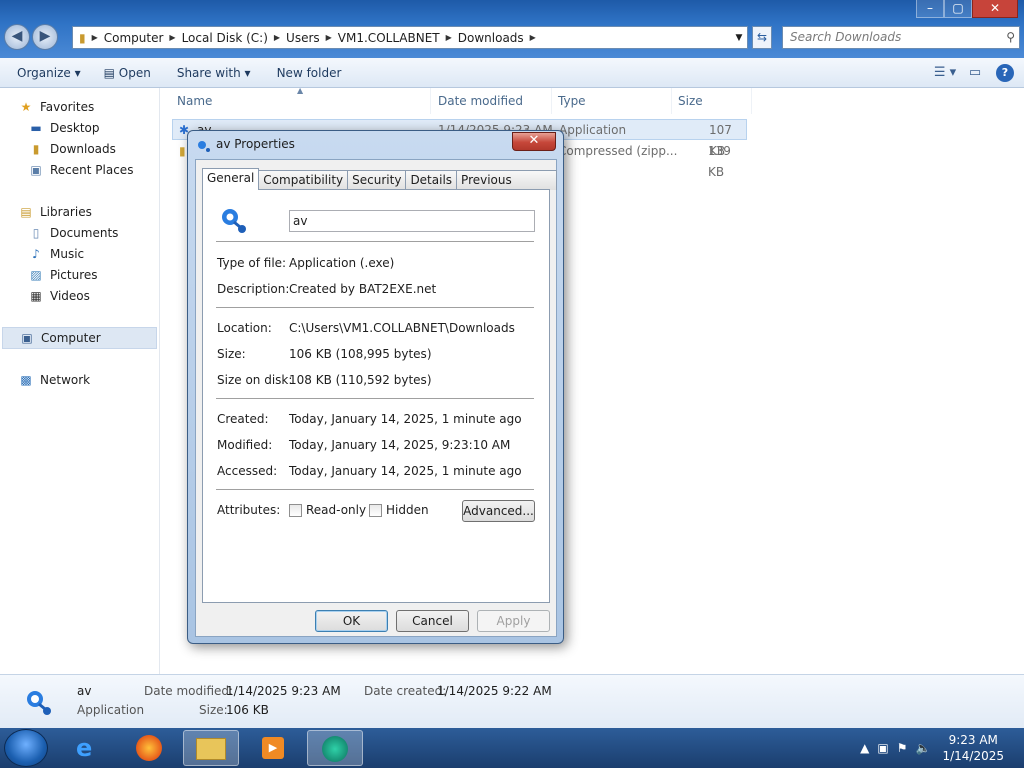  Describe the element at coordinates (204, 146) in the screenshot. I see `application-icon` at that location.